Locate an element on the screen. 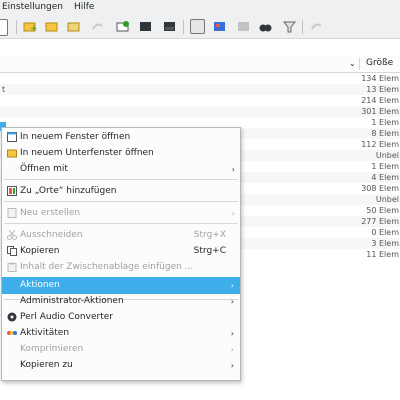 This screenshot has height=400, width=400. menu-item-open-with: Öffnen mit › is located at coordinates (121, 169).